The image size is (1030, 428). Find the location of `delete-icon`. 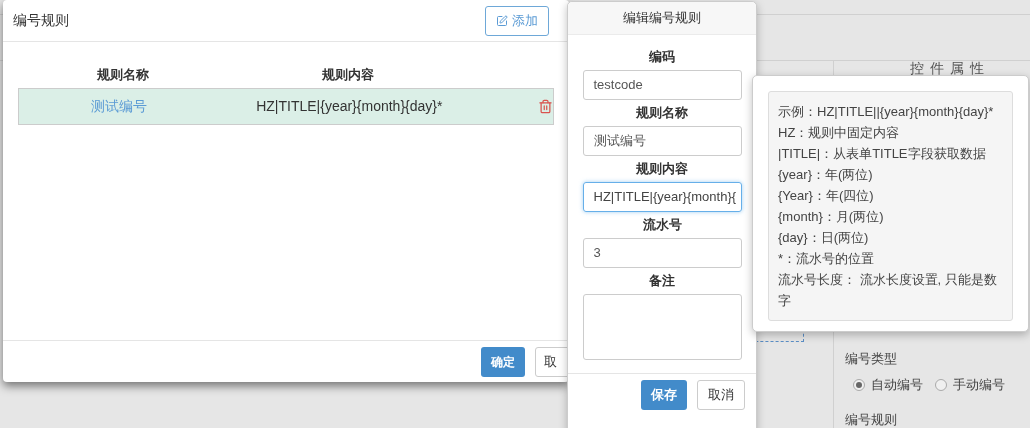

delete-icon is located at coordinates (545, 106).